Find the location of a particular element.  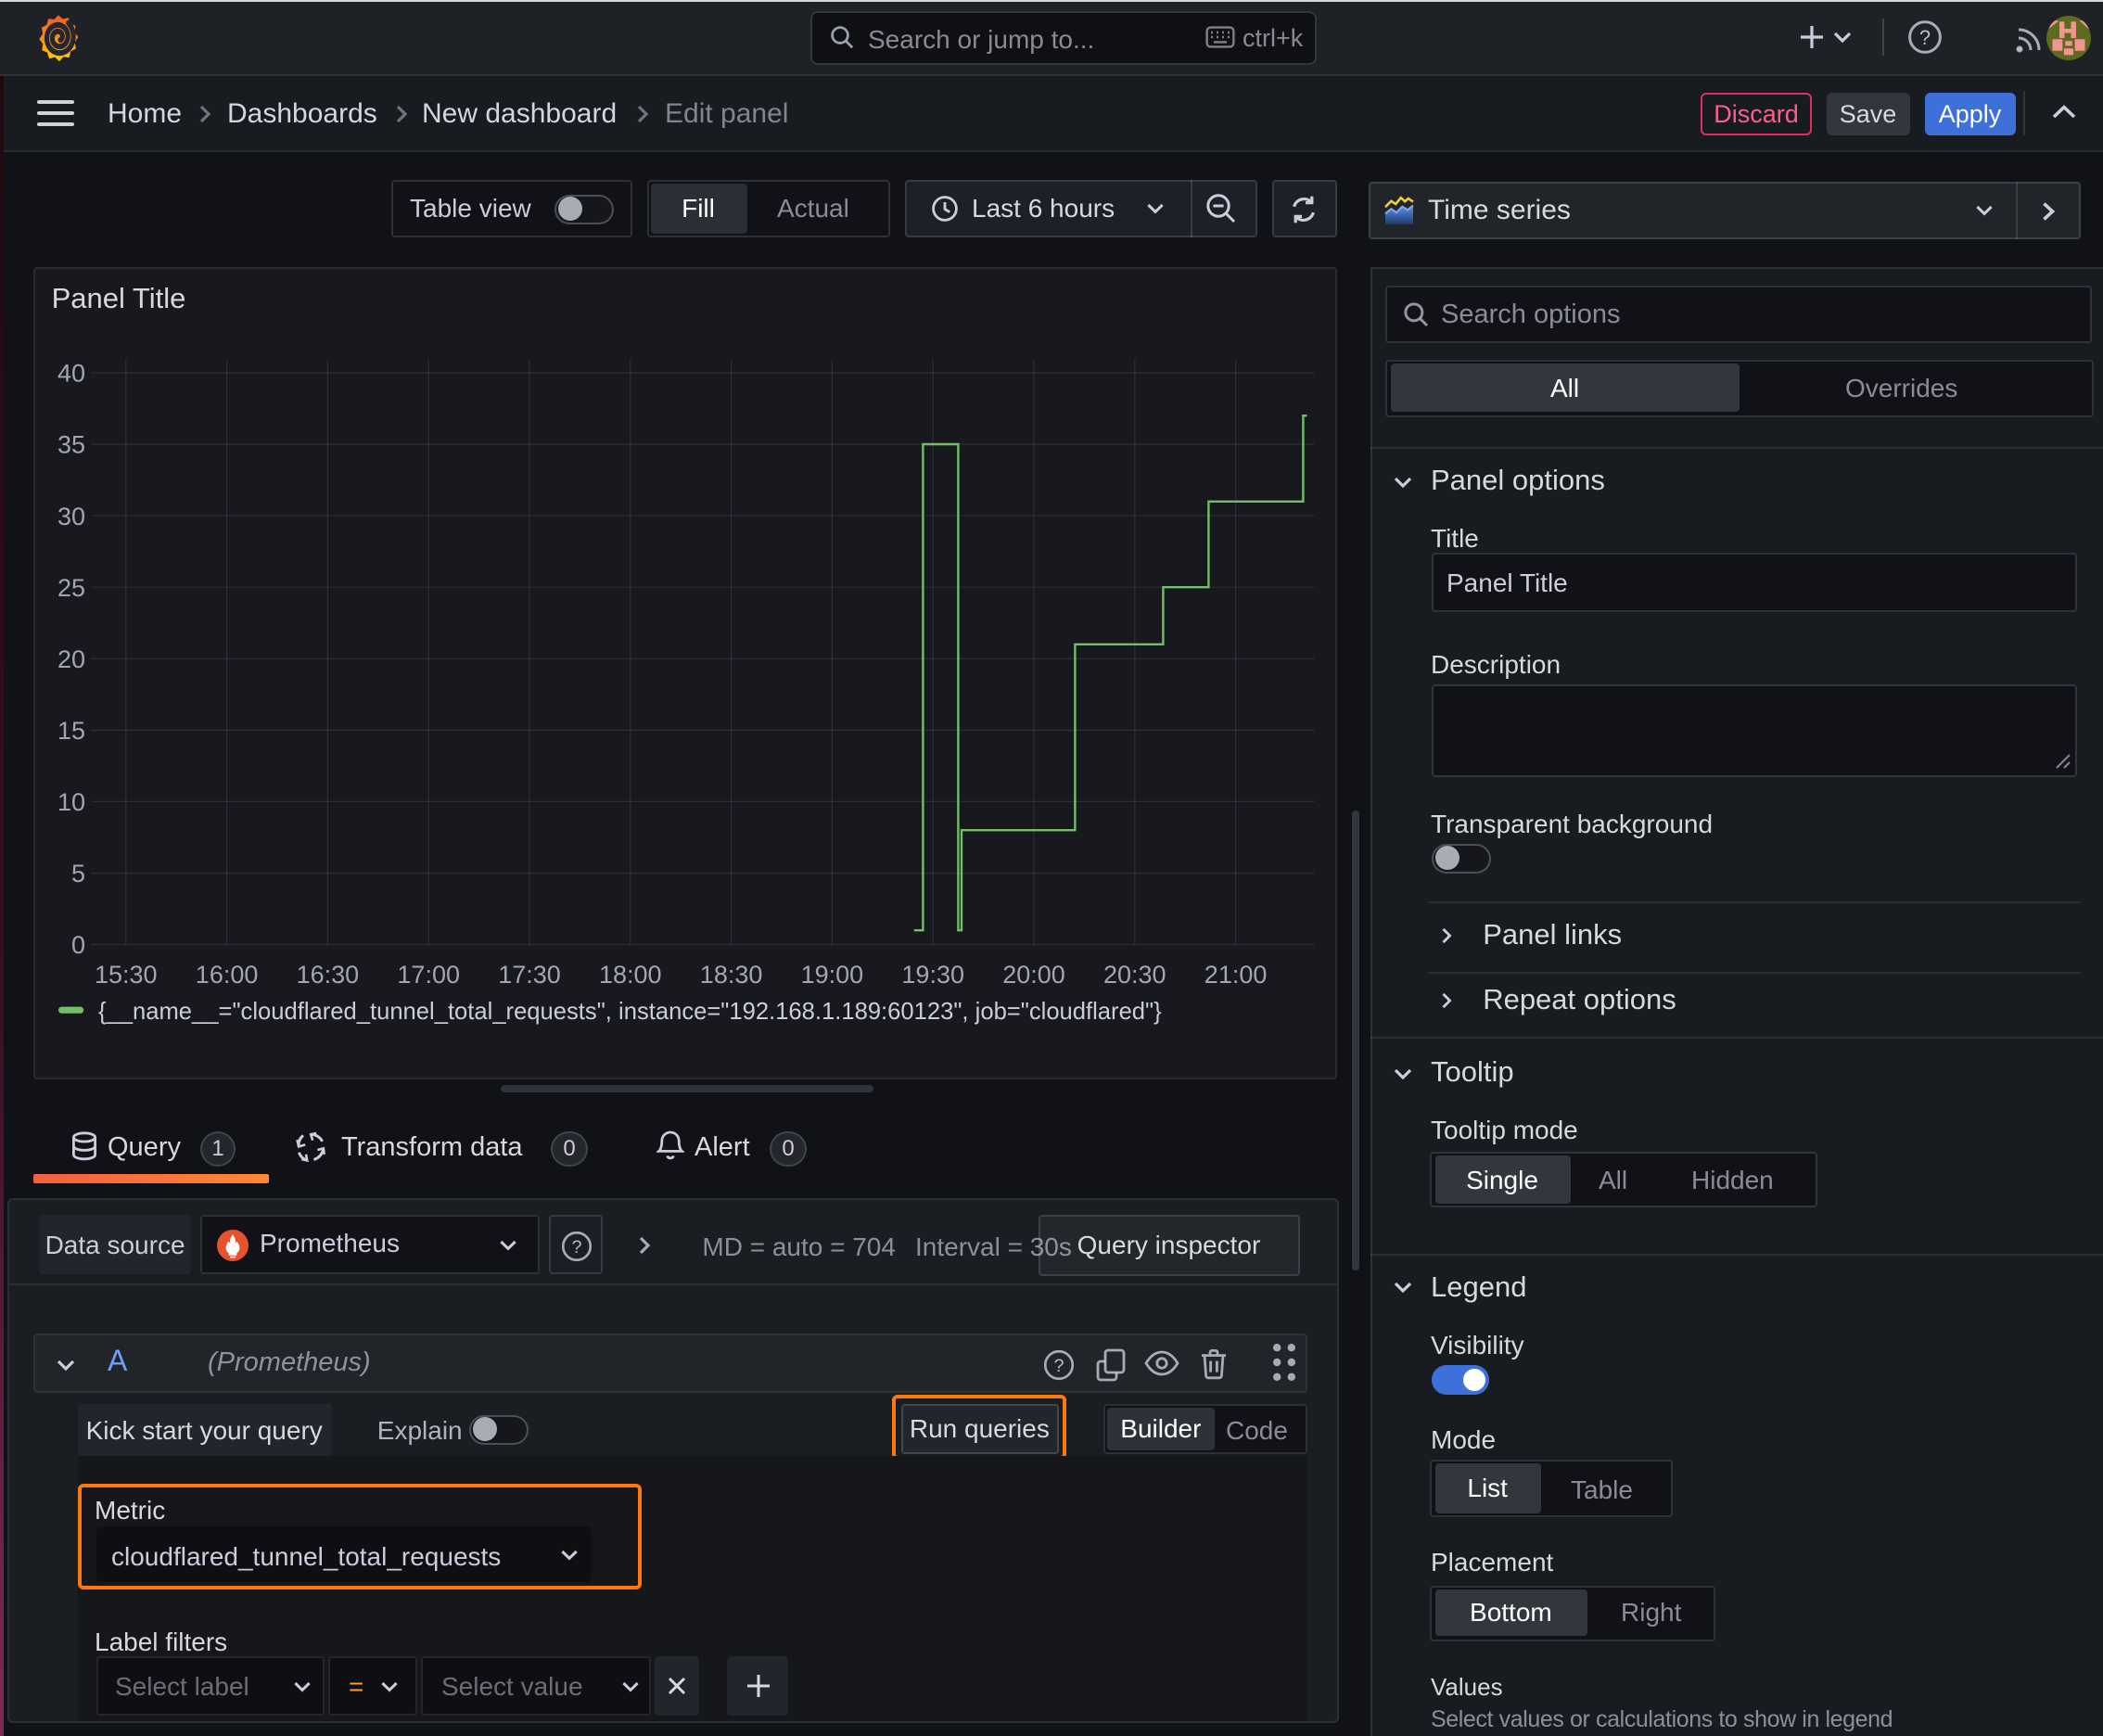

svg-text: 5 is located at coordinates (78, 874).